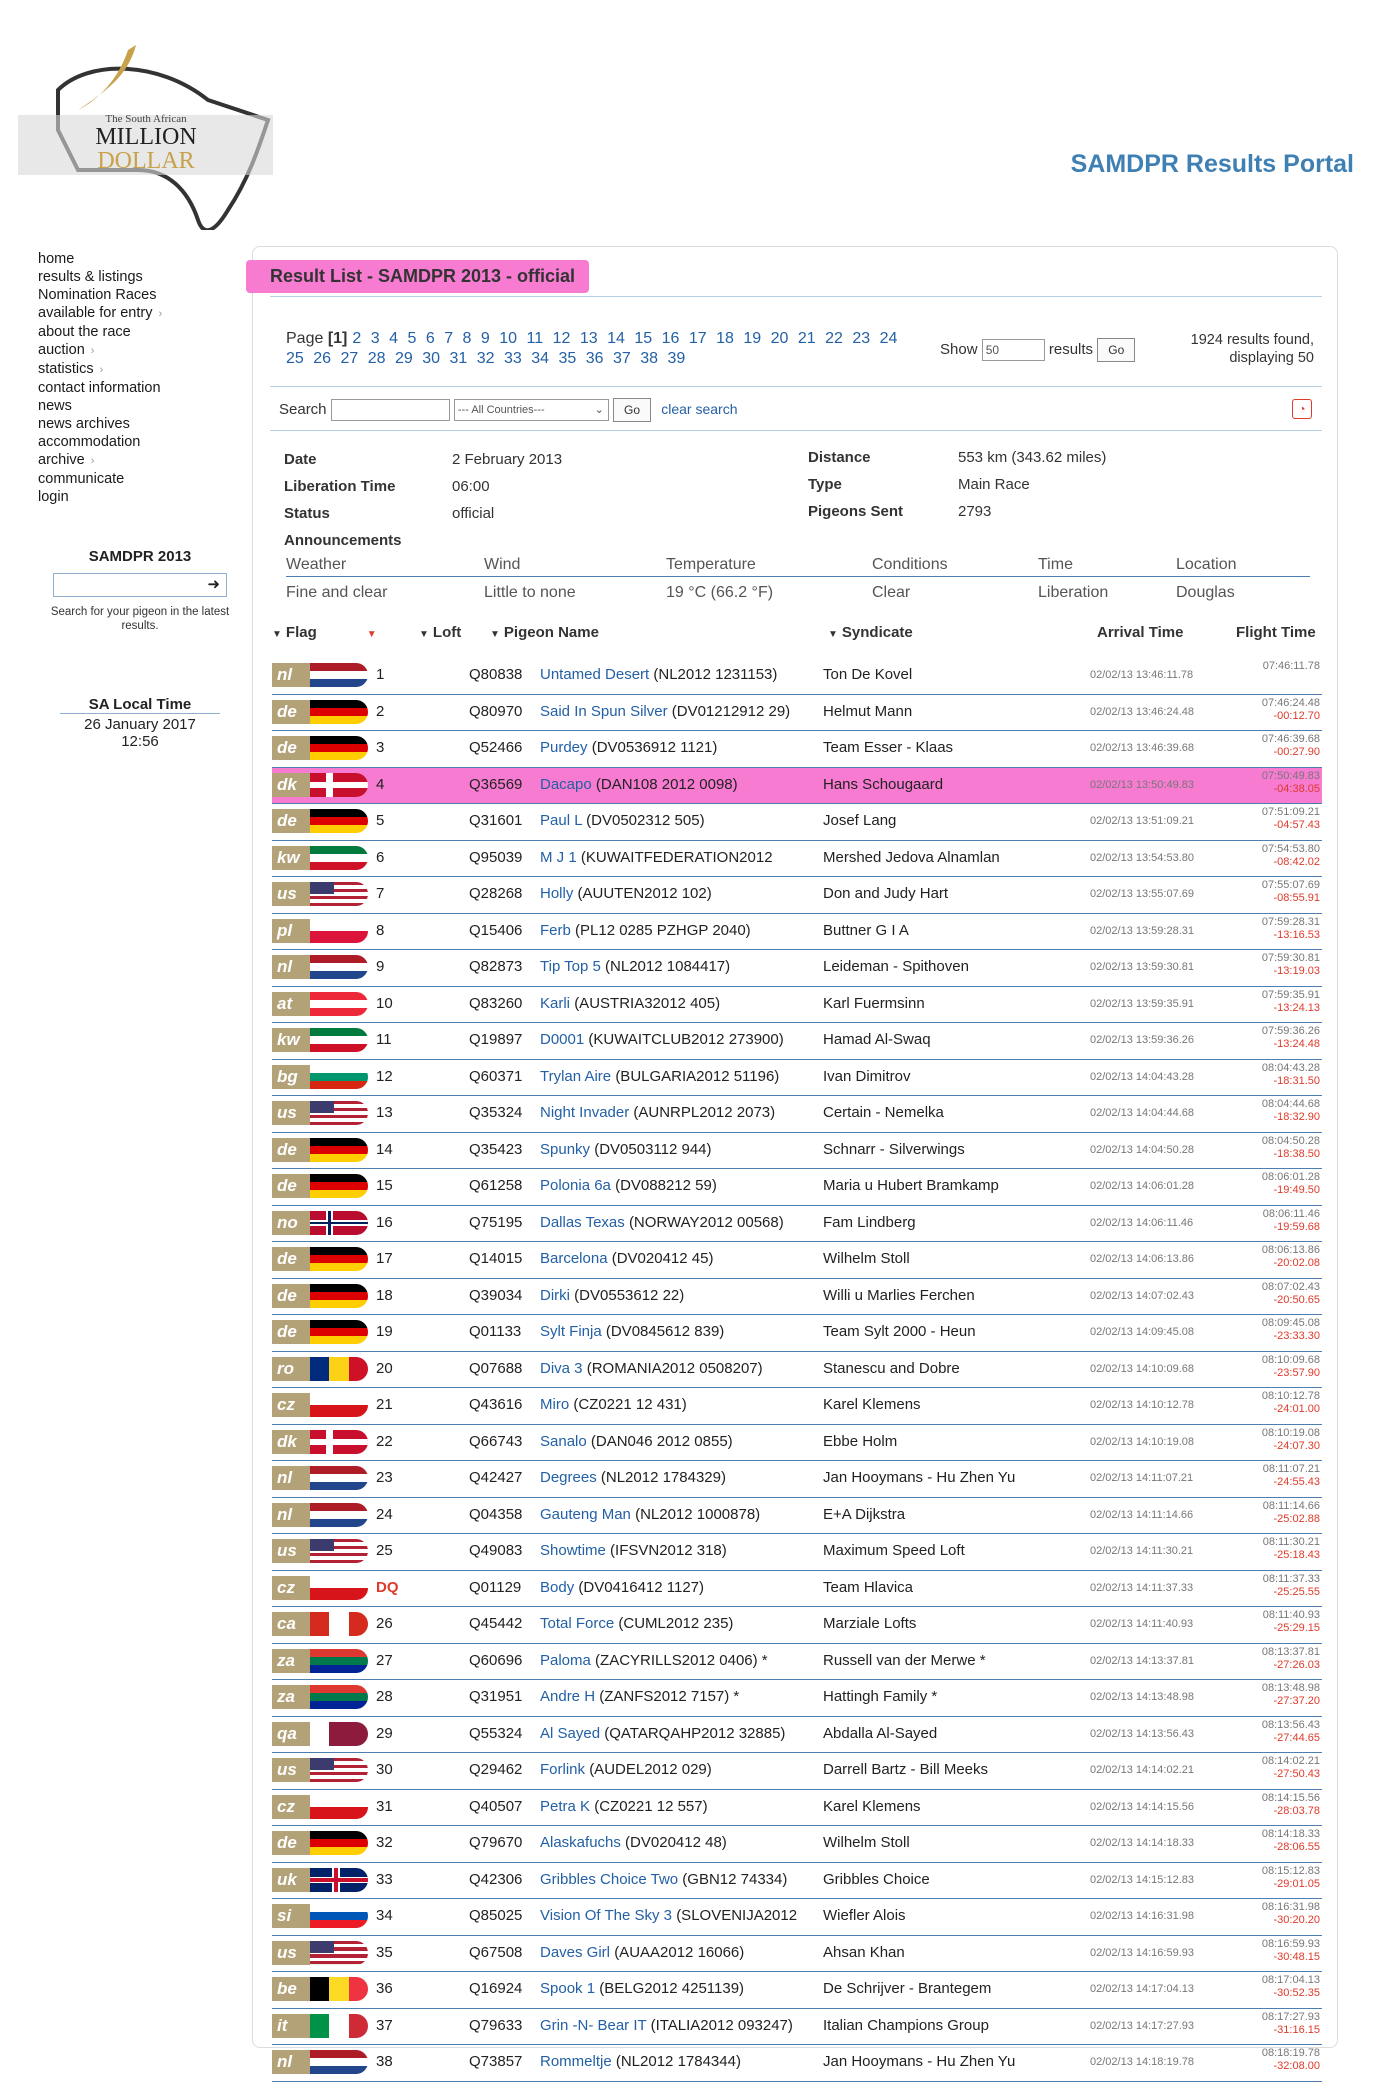 The height and width of the screenshot is (2082, 1374). What do you see at coordinates (606, 1915) in the screenshot?
I see `pigeon-name-link: Vision Of The Sky 3` at bounding box center [606, 1915].